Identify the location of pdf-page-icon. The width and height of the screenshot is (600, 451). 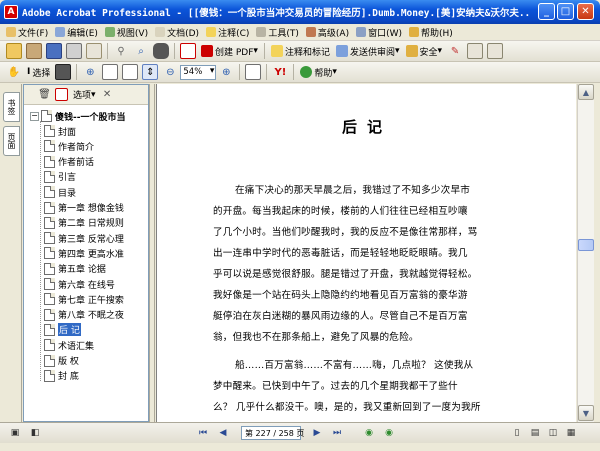
(188, 51).